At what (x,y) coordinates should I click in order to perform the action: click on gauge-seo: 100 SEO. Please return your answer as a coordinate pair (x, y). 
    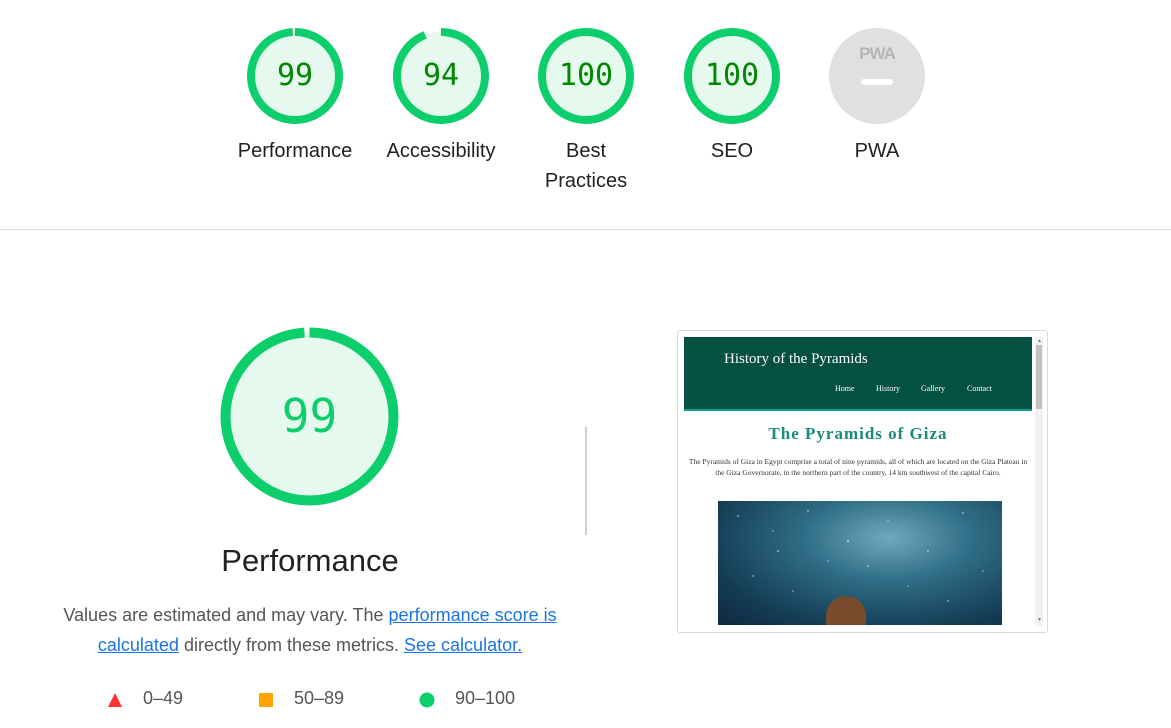
    Looking at the image, I should click on (732, 97).